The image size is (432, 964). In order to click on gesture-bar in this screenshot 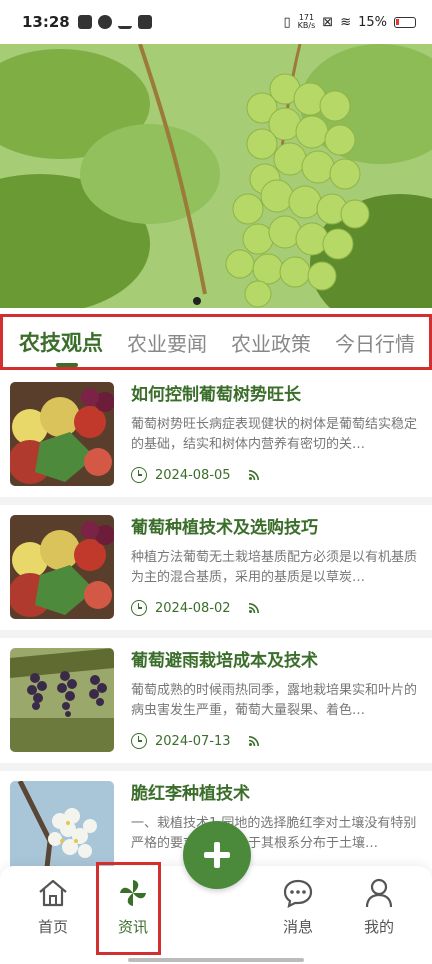, I will do `click(216, 960)`.